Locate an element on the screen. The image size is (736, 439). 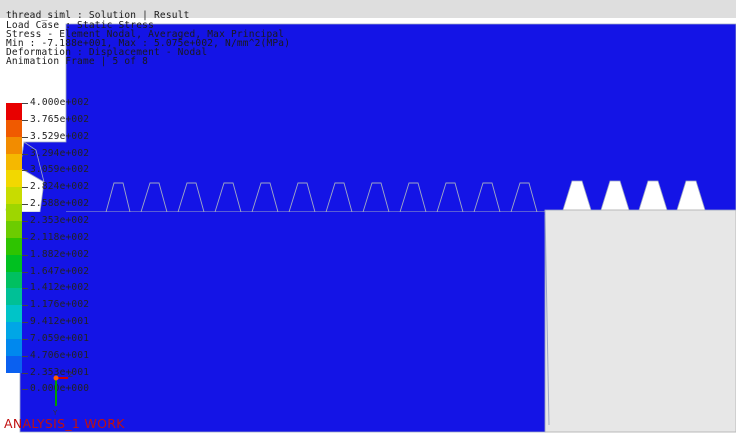
legend-label: 2.118e+002 is located at coordinates (60, 237).